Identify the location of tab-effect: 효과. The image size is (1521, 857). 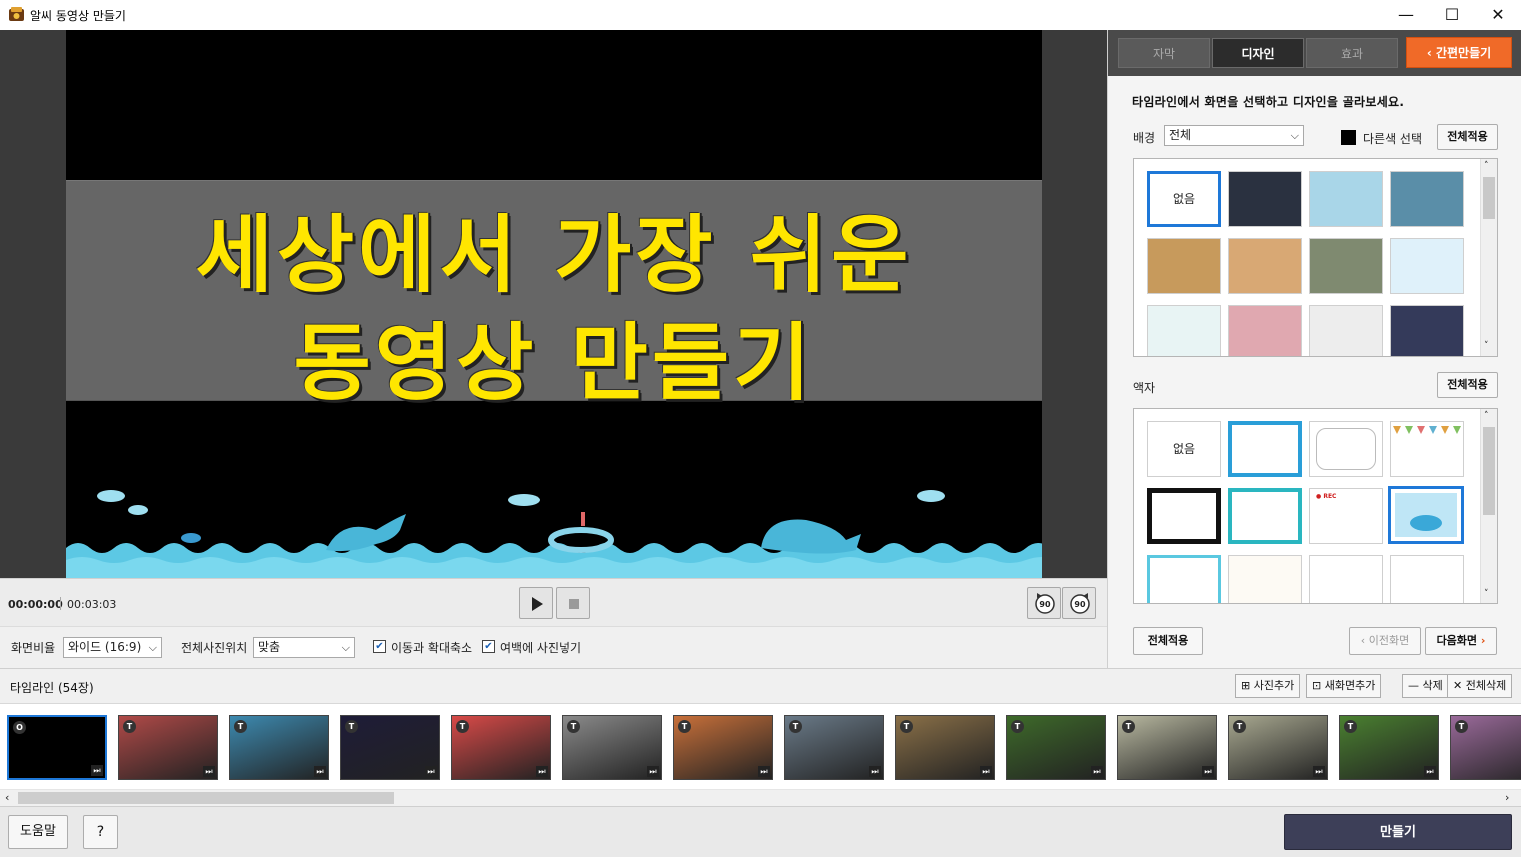
(1352, 53).